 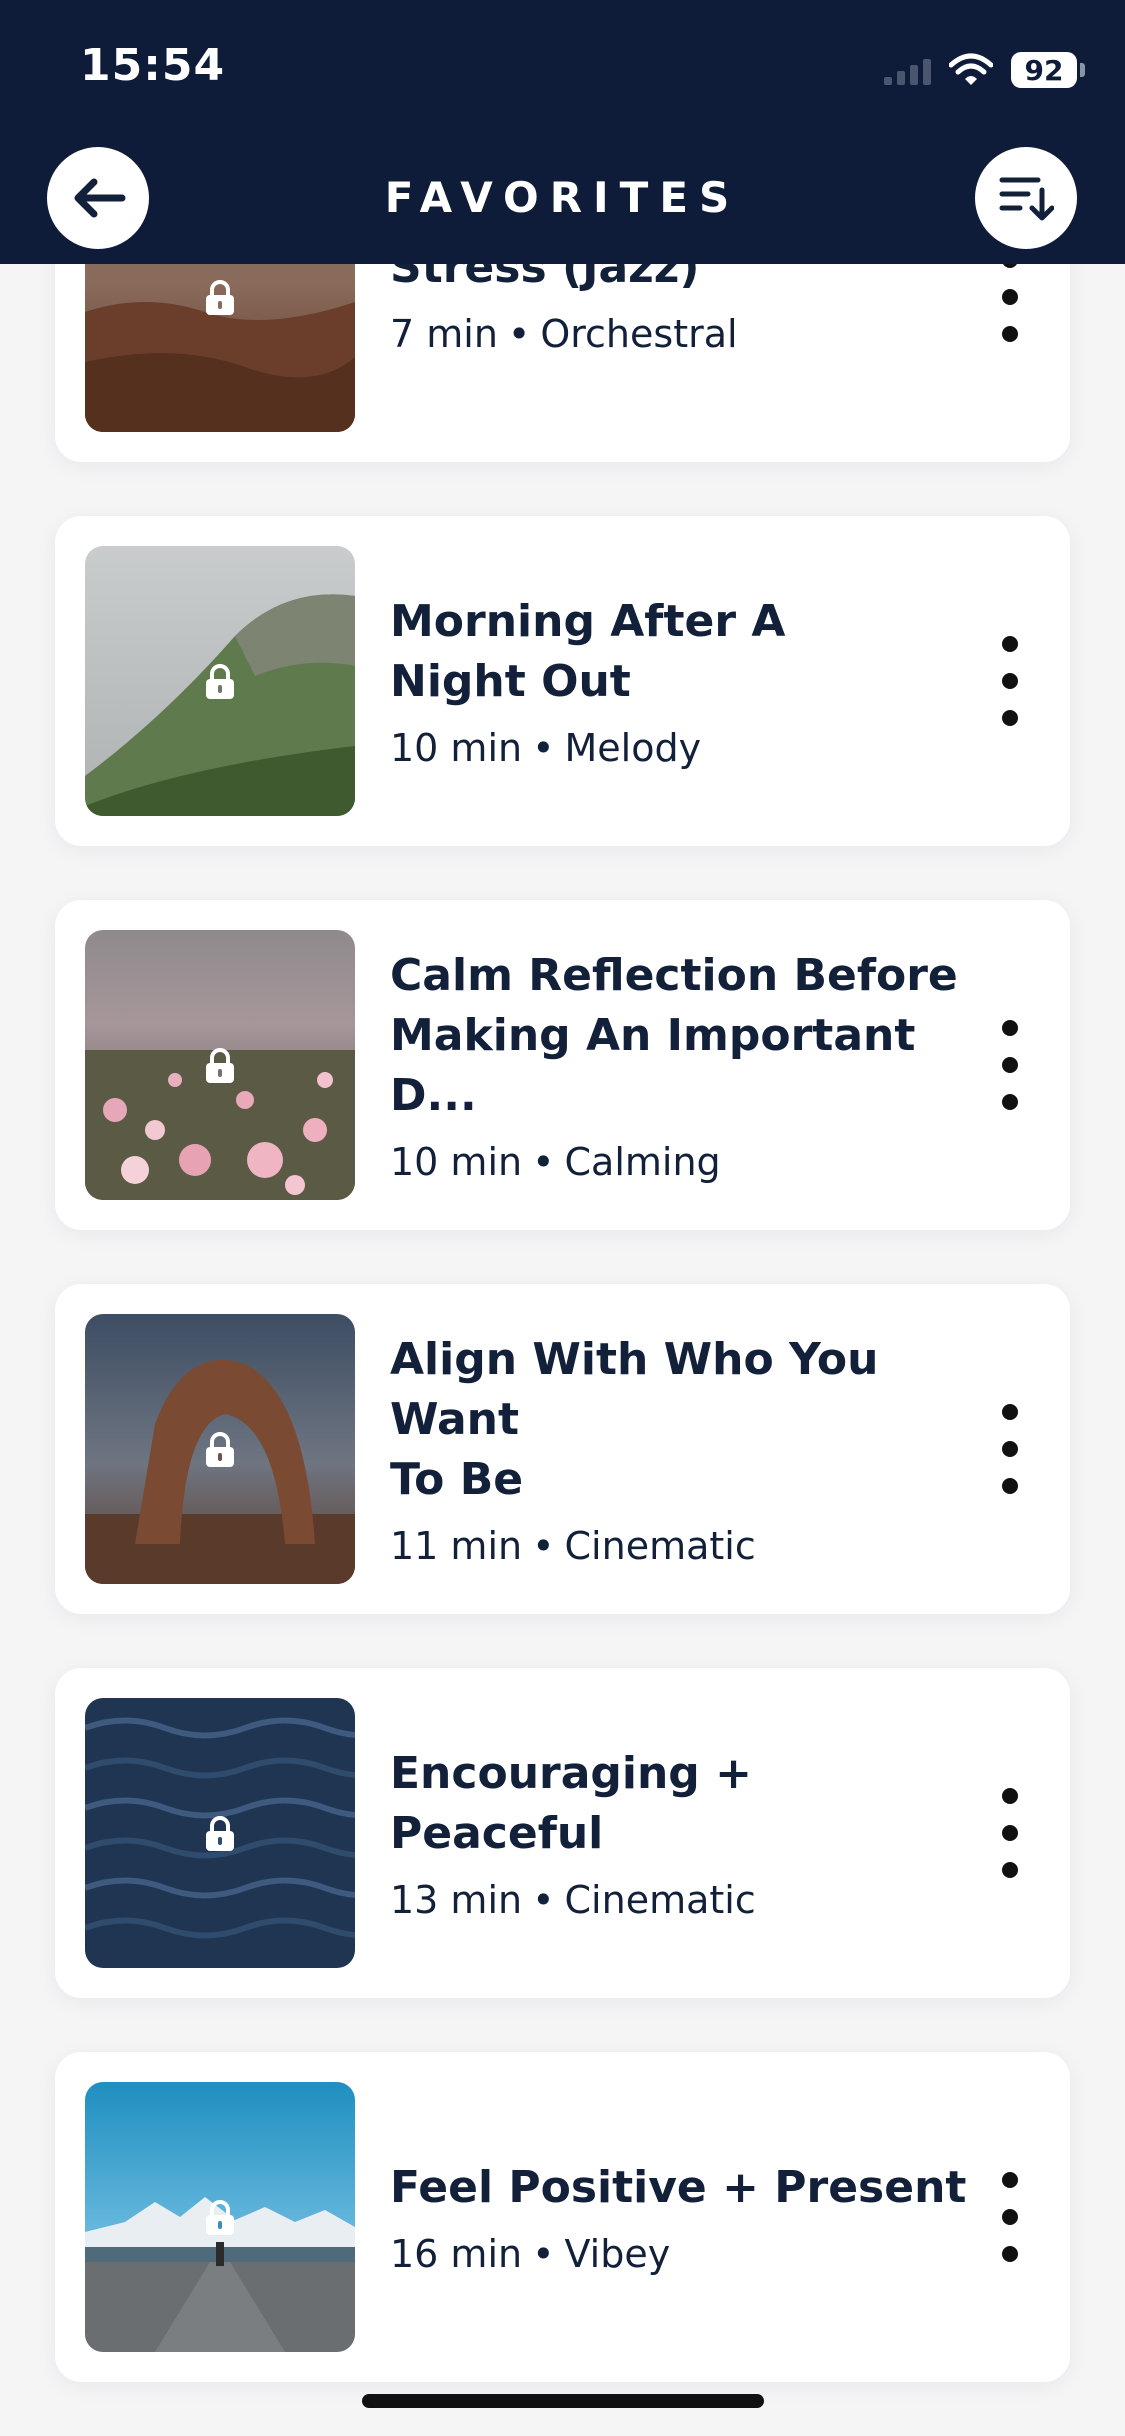 I want to click on item-genre: Vibey, so click(x=617, y=2254).